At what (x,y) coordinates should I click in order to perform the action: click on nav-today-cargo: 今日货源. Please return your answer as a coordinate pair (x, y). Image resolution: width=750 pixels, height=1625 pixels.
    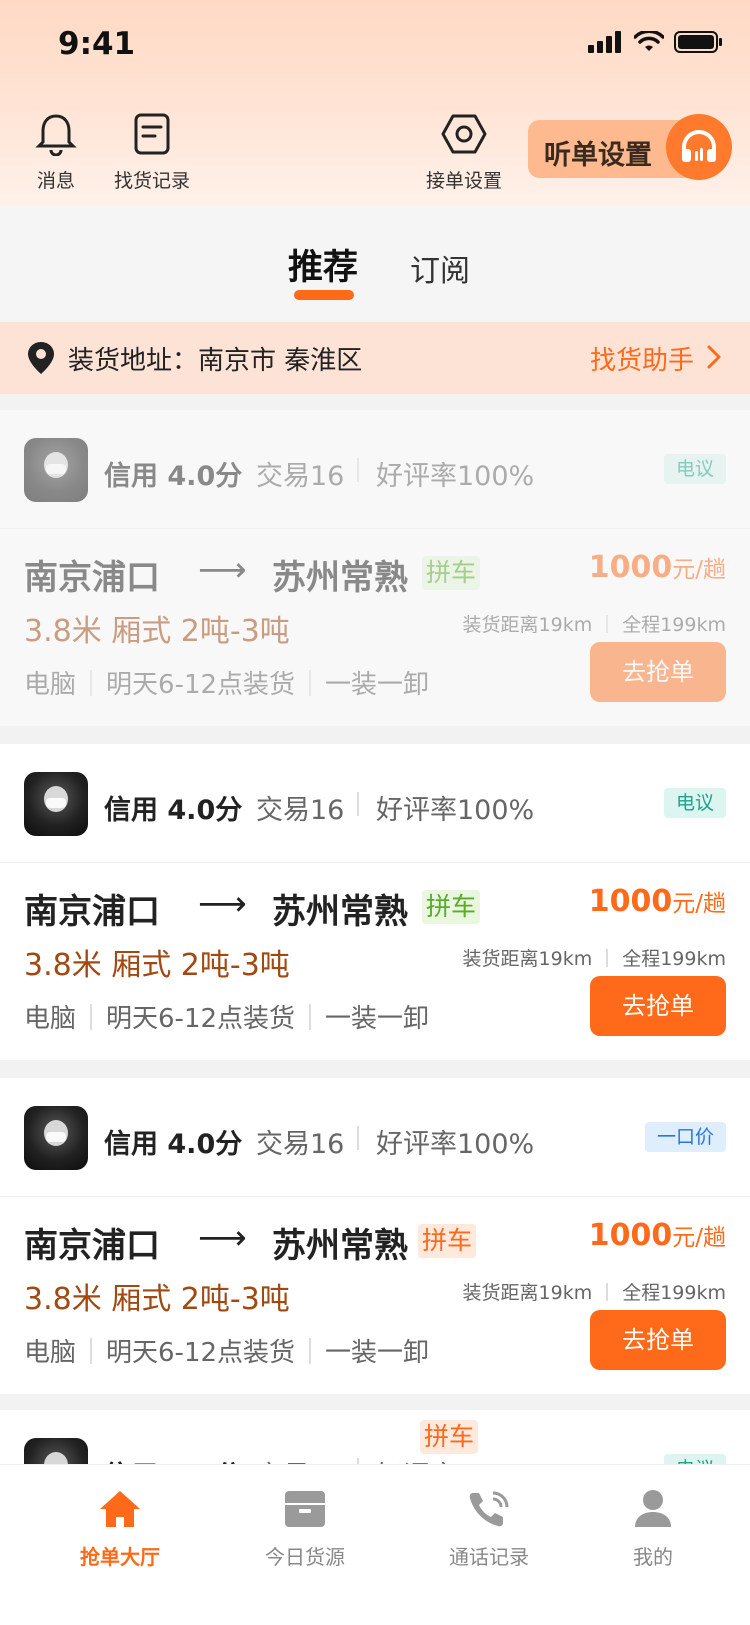
    Looking at the image, I should click on (305, 1529).